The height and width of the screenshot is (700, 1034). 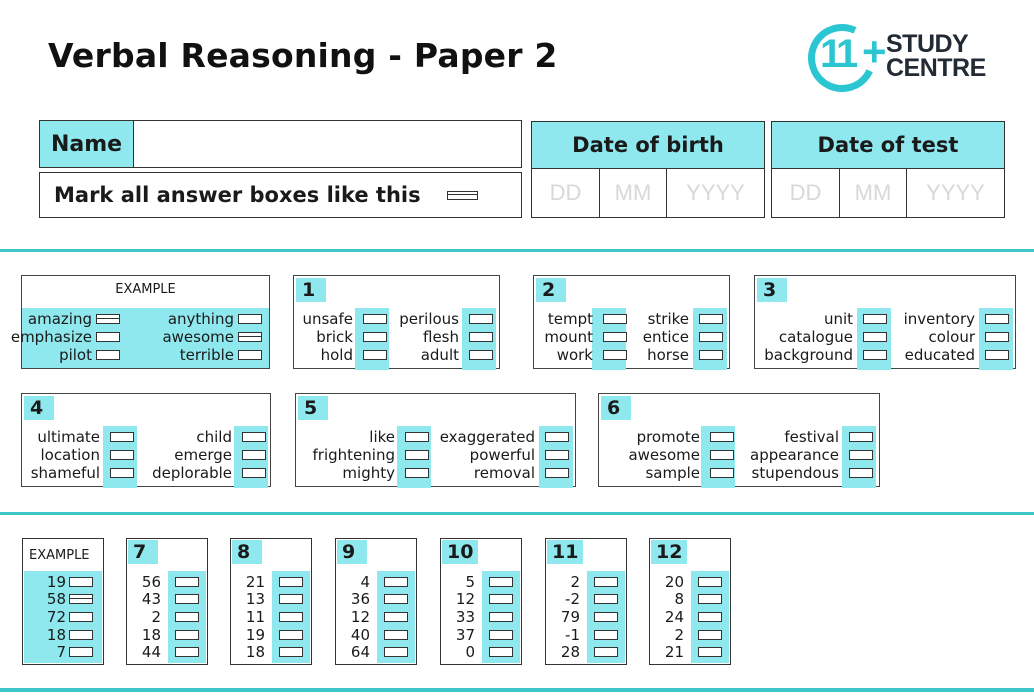 I want to click on dot-month-field: MM, so click(x=873, y=193).